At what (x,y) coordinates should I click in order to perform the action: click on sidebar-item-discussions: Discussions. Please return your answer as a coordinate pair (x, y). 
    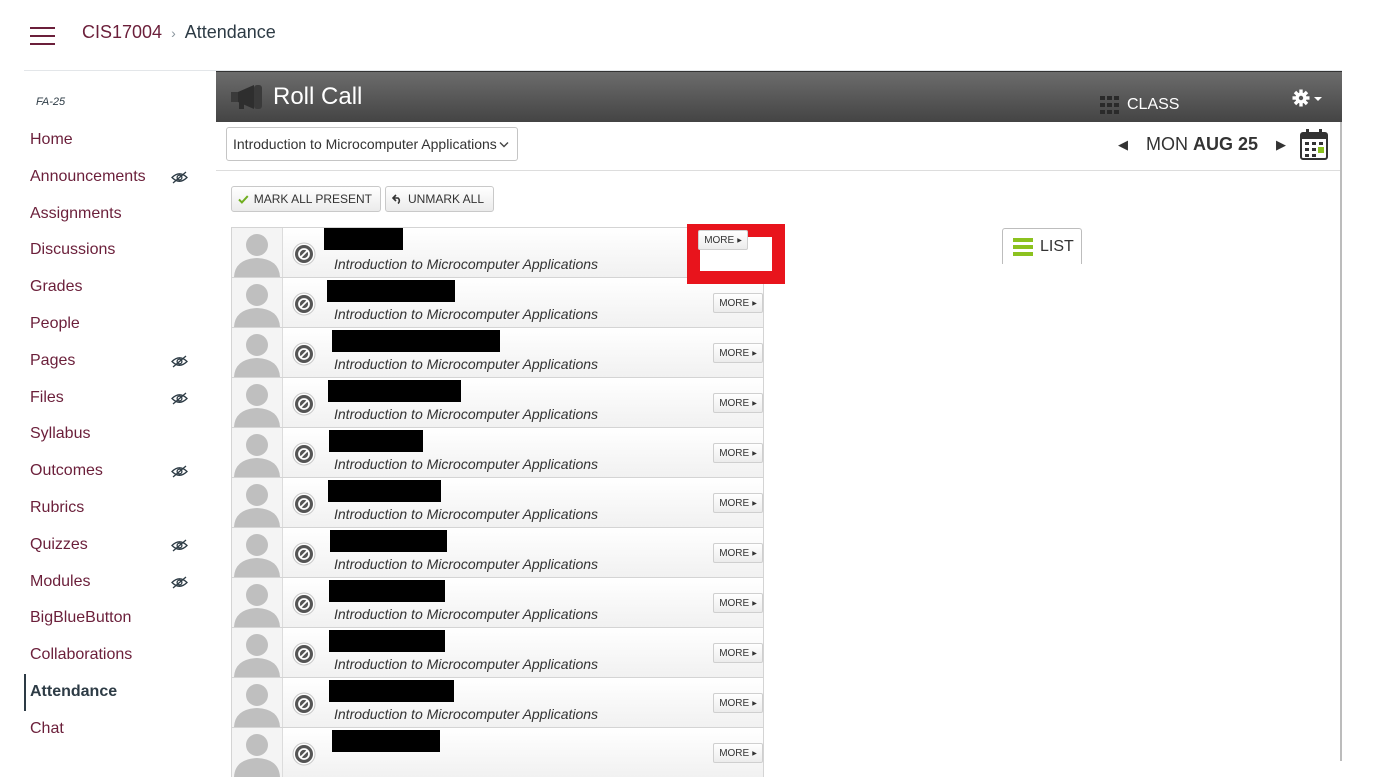
    Looking at the image, I should click on (114, 250).